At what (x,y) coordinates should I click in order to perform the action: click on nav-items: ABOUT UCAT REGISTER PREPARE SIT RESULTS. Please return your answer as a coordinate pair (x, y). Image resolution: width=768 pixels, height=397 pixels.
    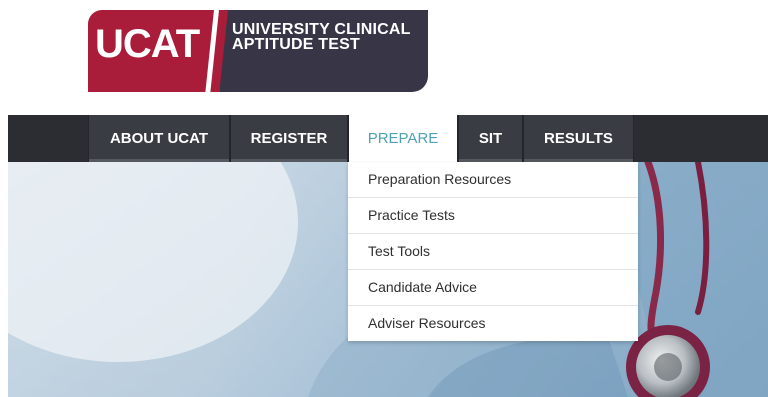
    Looking at the image, I should click on (361, 138).